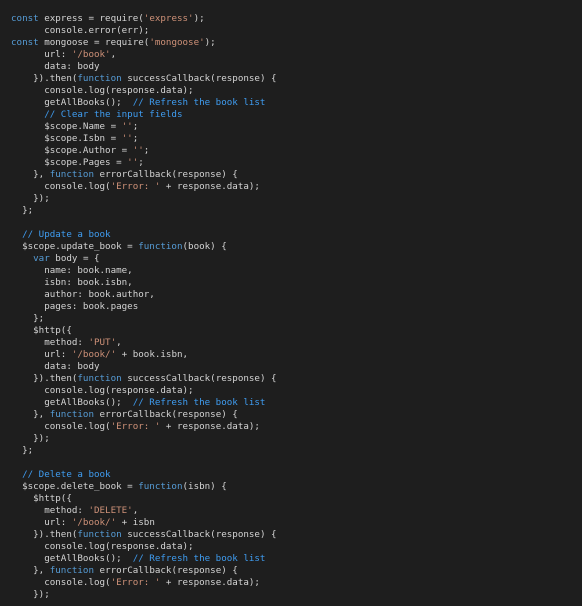 Image resolution: width=582 pixels, height=606 pixels. What do you see at coordinates (296, 367) in the screenshot?
I see `code-line: data: body` at bounding box center [296, 367].